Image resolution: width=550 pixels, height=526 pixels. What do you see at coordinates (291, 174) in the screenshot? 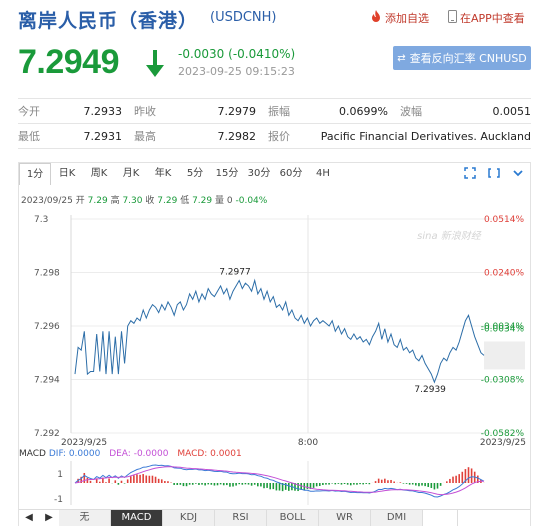
I see `tab-60min: 60分` at bounding box center [291, 174].